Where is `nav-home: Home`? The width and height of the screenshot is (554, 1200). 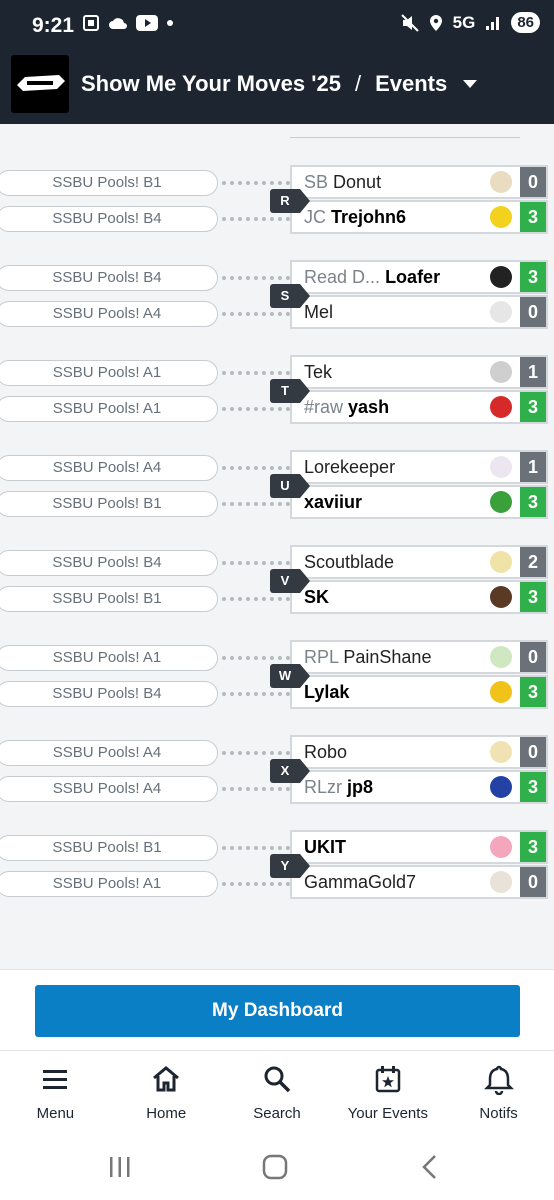
nav-home: Home is located at coordinates (166, 1092).